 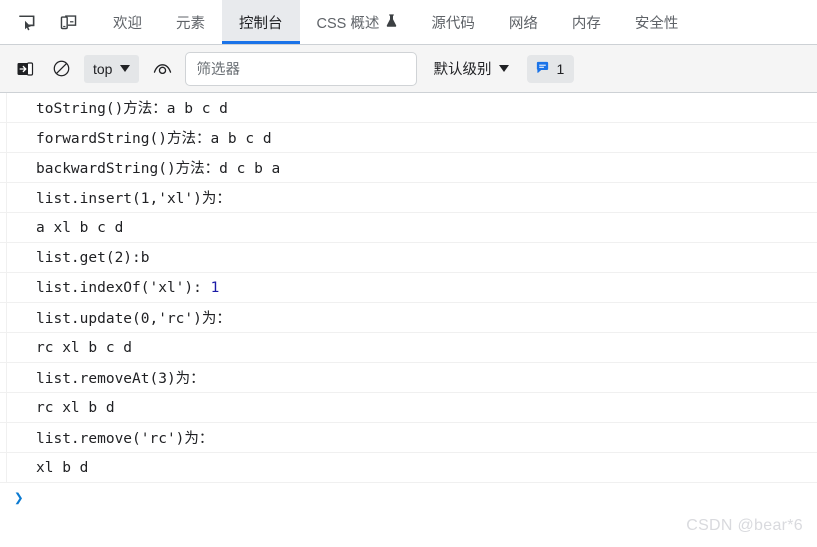 I want to click on tab-welcome: 欢迎, so click(x=127, y=22).